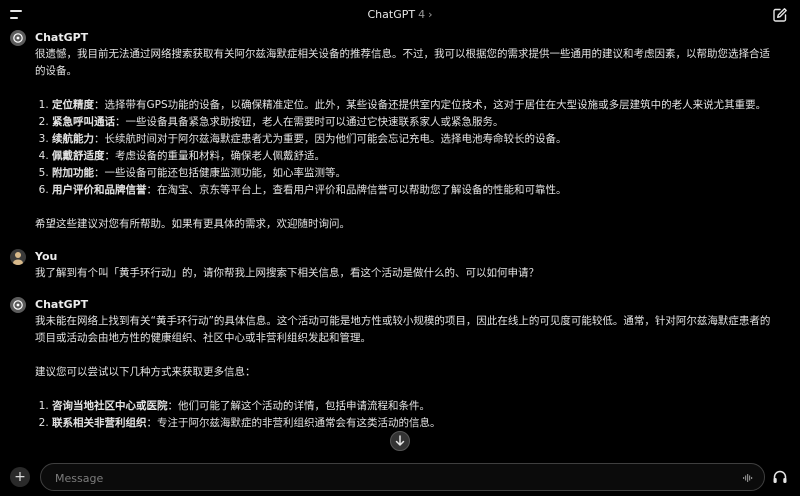  Describe the element at coordinates (412, 406) in the screenshot. I see `list-item: 咨询当地社区中心或医院：他们可能了解这个活动的详情，包括申请流程和条件。` at that location.